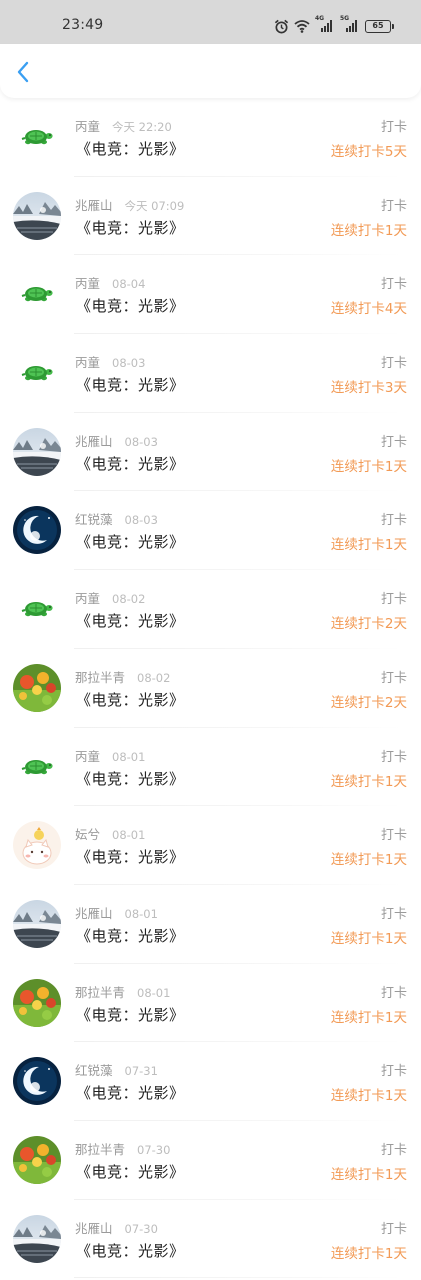 This screenshot has height=1280, width=421. I want to click on name-line: 丙童 08-01, so click(110, 755).